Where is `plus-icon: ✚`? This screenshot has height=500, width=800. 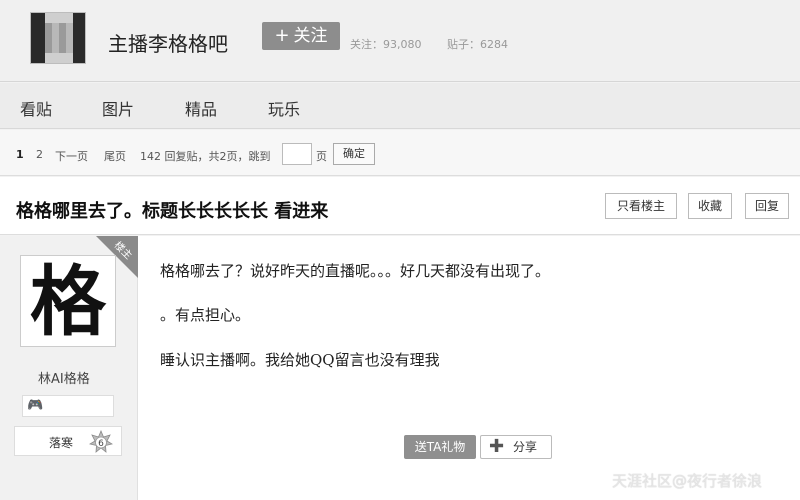 plus-icon: ✚ is located at coordinates (497, 446).